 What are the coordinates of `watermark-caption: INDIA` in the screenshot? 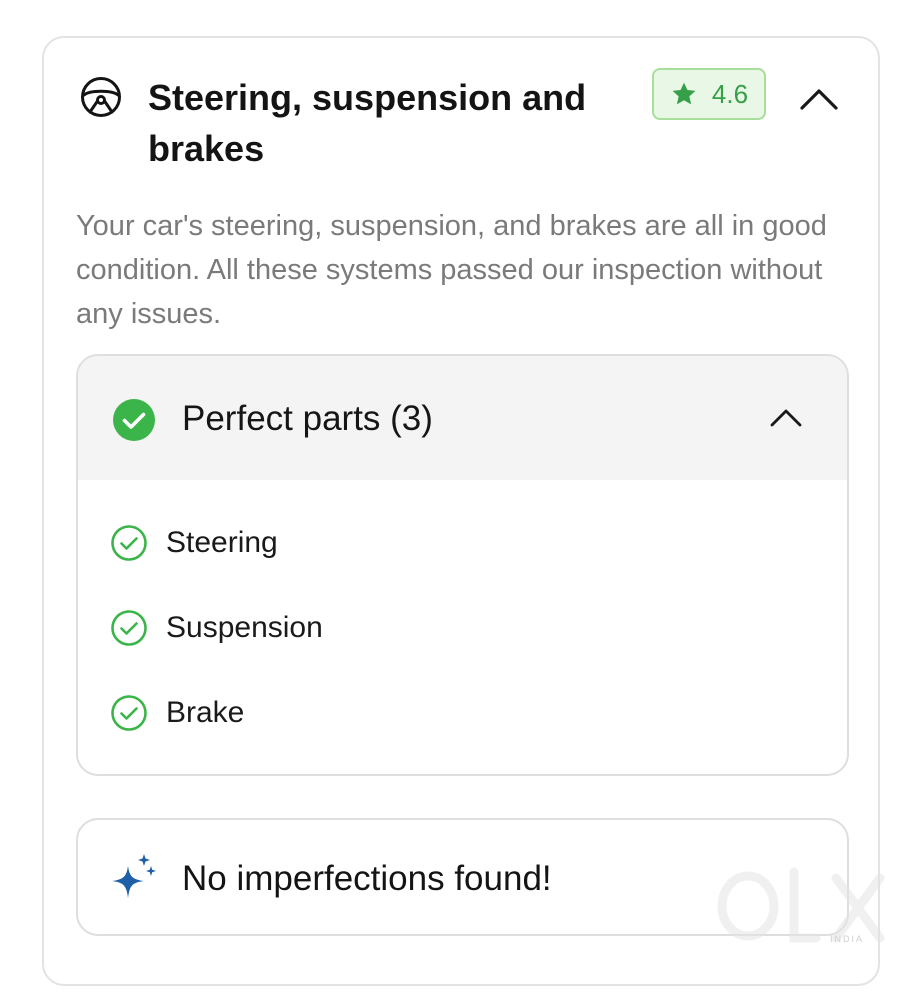 It's located at (847, 939).